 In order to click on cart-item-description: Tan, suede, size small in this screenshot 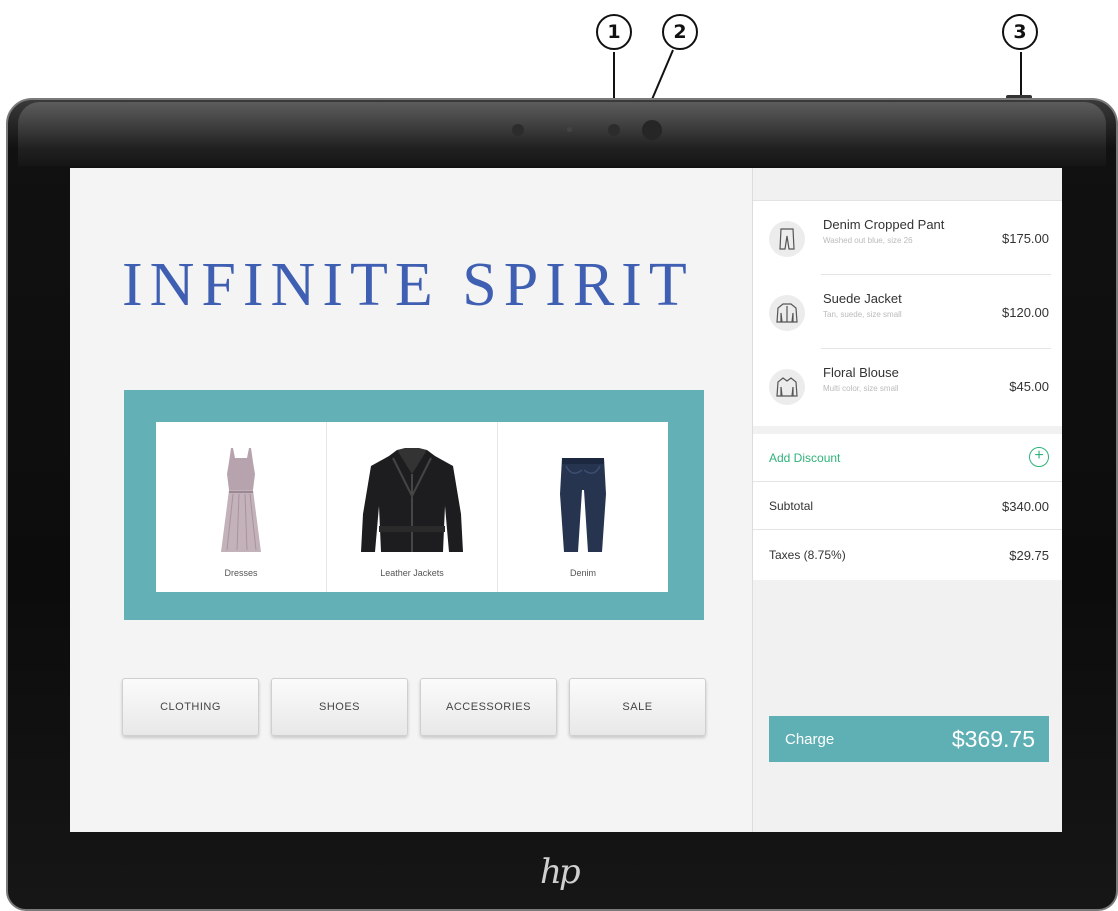, I will do `click(862, 314)`.